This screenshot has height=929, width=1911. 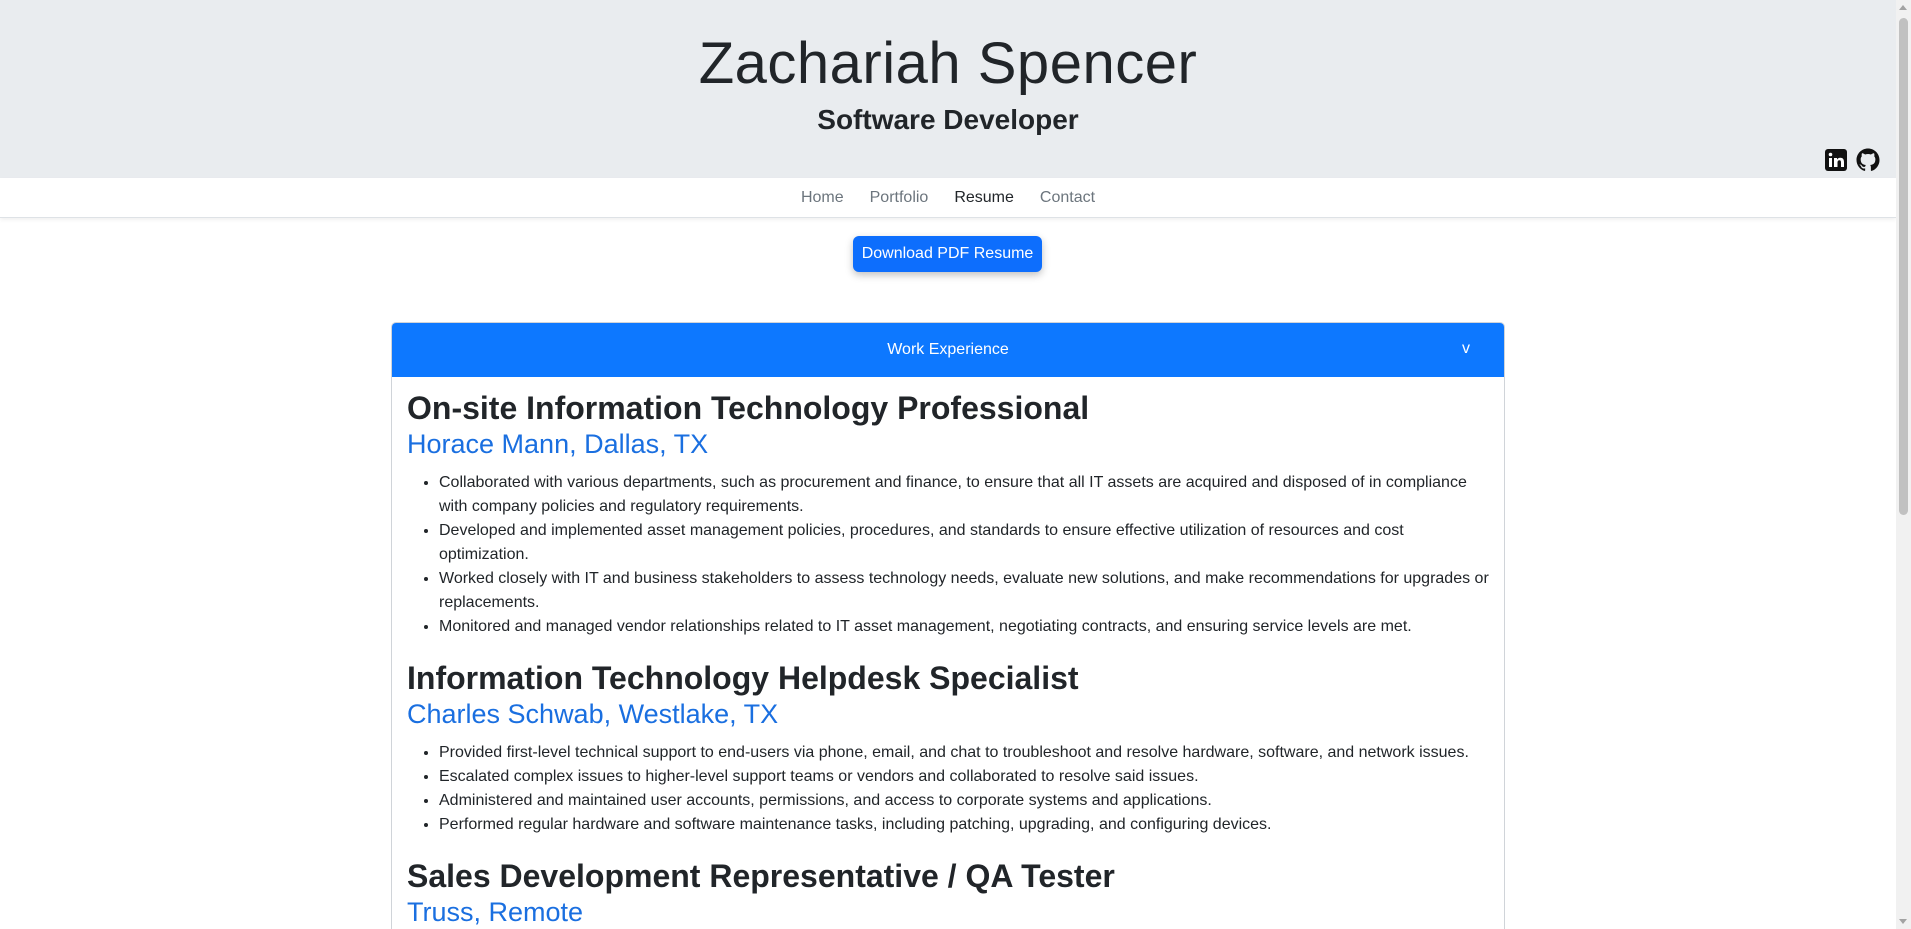 What do you see at coordinates (1903, 921) in the screenshot?
I see `scroll-down-arrow-icon` at bounding box center [1903, 921].